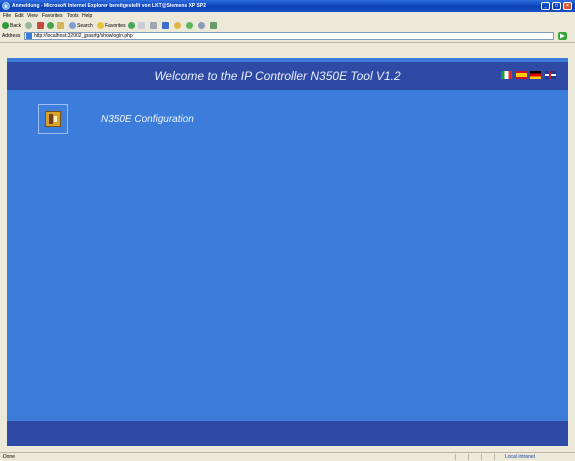  Describe the element at coordinates (545, 6) in the screenshot. I see `minimize-button: _` at that location.